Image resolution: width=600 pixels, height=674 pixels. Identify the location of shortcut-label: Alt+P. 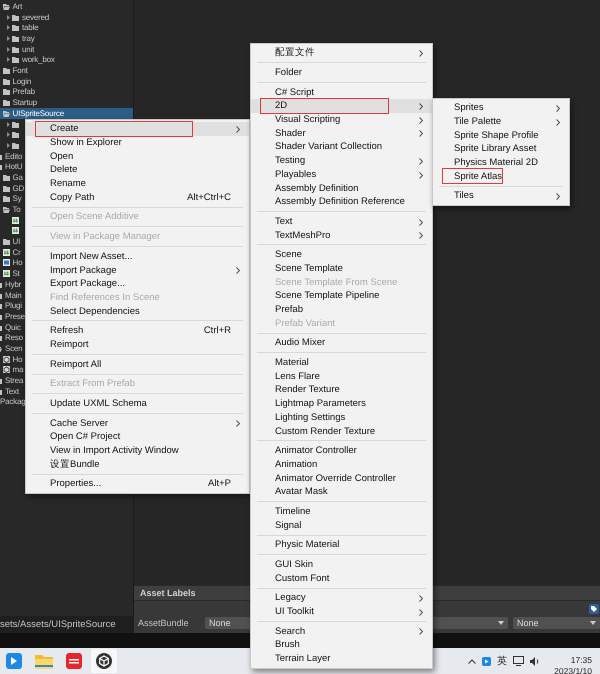
(220, 484).